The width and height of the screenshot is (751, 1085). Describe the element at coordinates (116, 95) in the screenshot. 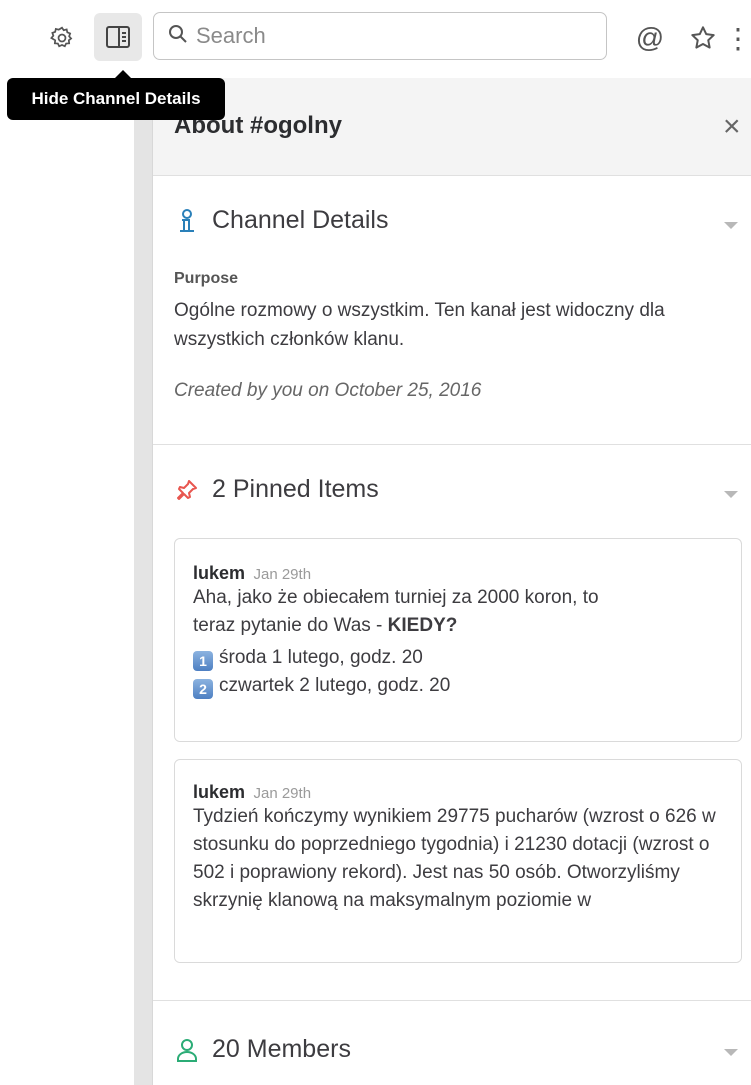

I see `tooltip: Hide Channel Details` at that location.